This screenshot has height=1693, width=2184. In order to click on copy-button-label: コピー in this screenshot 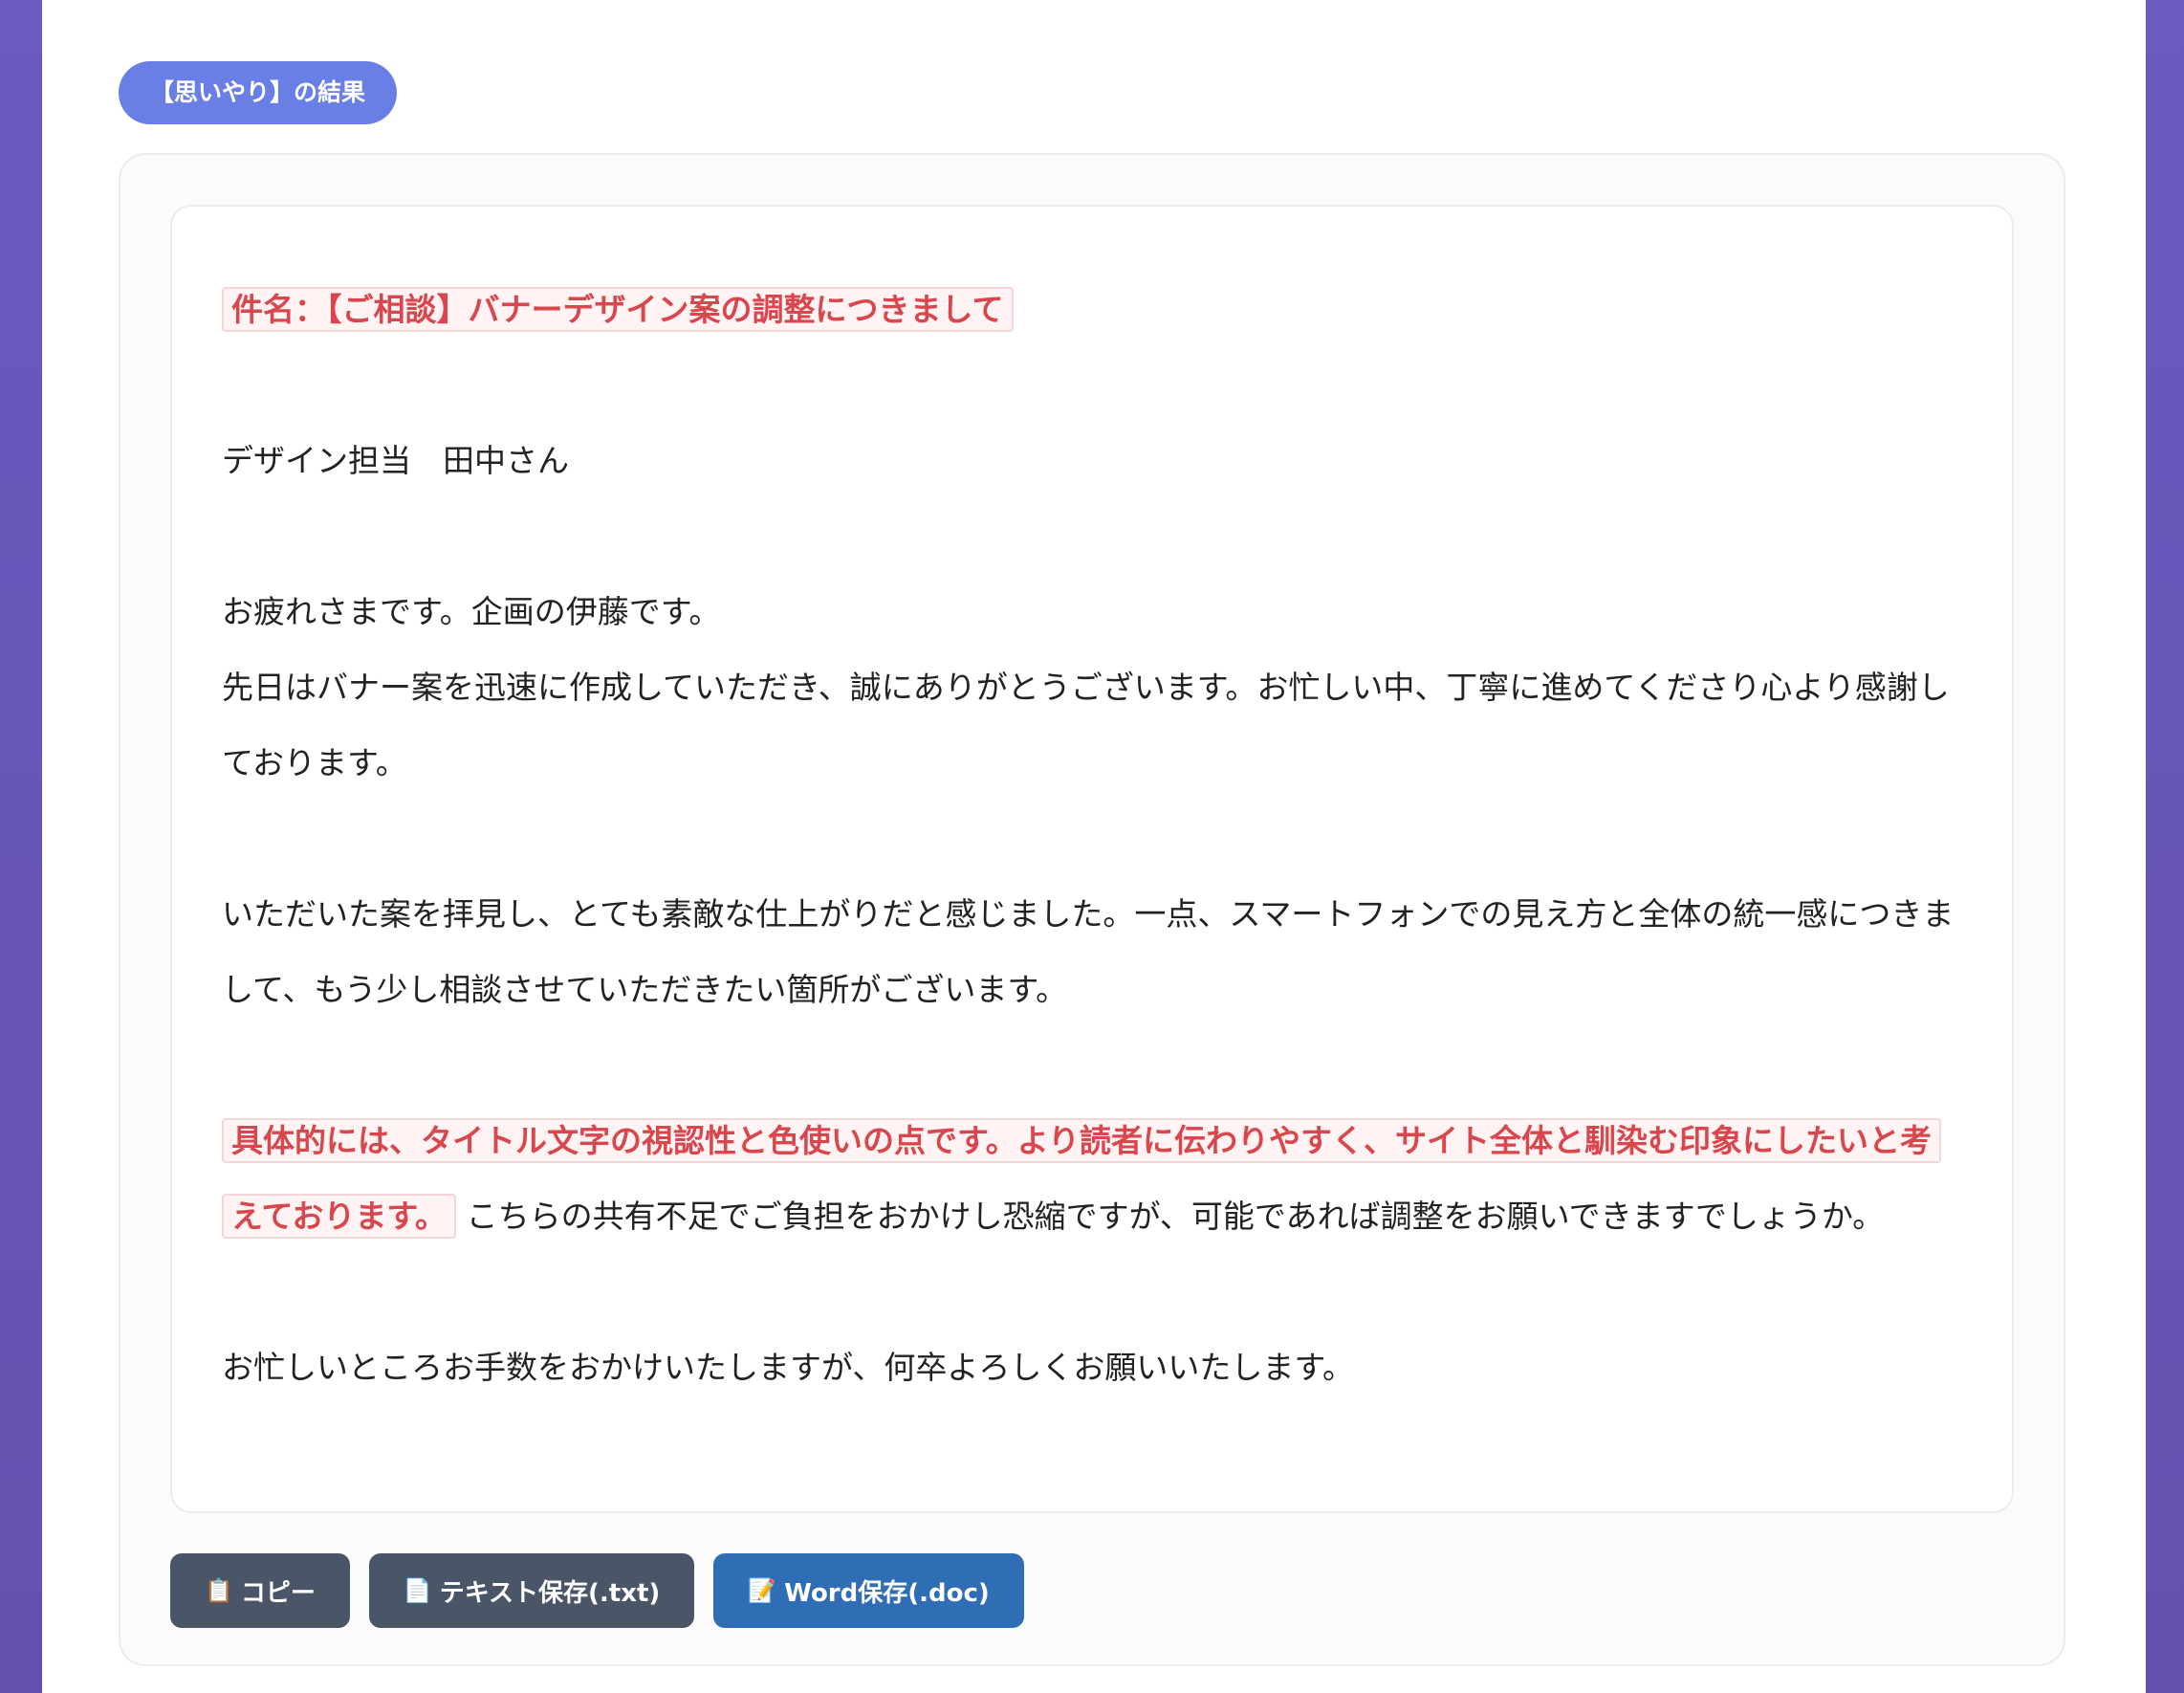, I will do `click(278, 1593)`.